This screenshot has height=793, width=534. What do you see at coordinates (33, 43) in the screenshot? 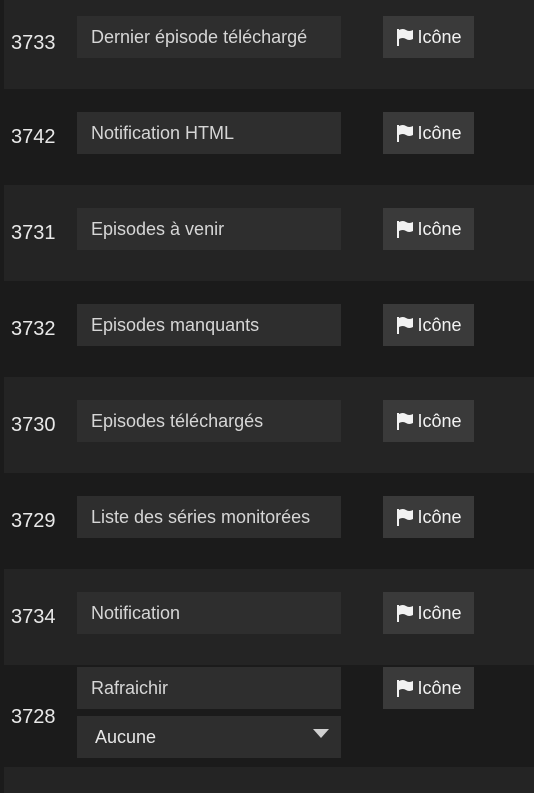
I see `row-id: 3733` at bounding box center [33, 43].